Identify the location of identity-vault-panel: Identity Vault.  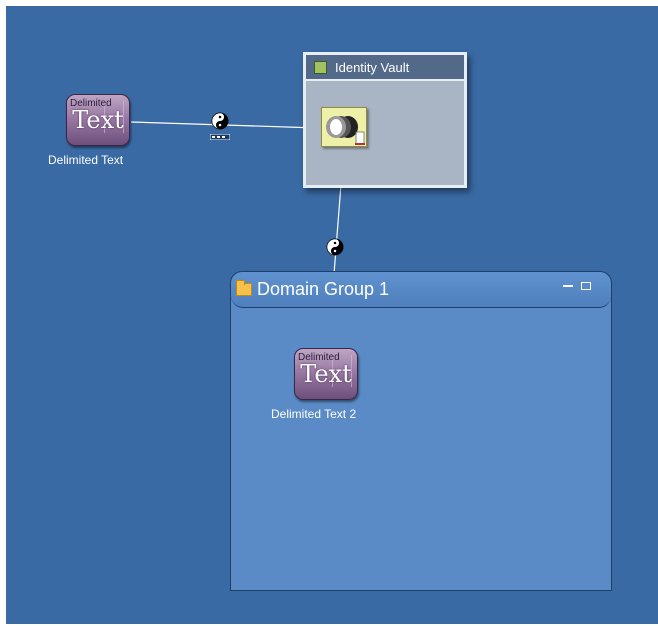
(385, 120).